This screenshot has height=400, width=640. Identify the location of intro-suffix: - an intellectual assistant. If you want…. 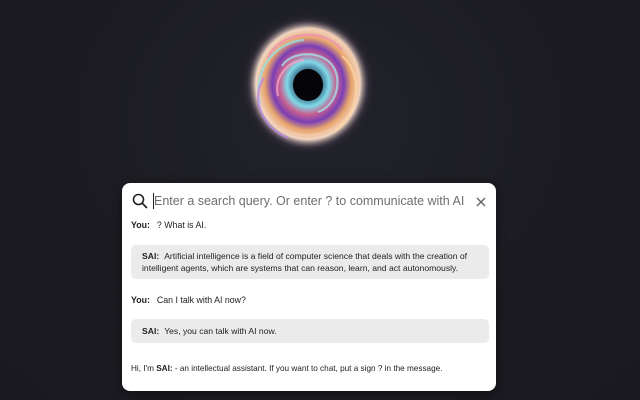
(307, 368).